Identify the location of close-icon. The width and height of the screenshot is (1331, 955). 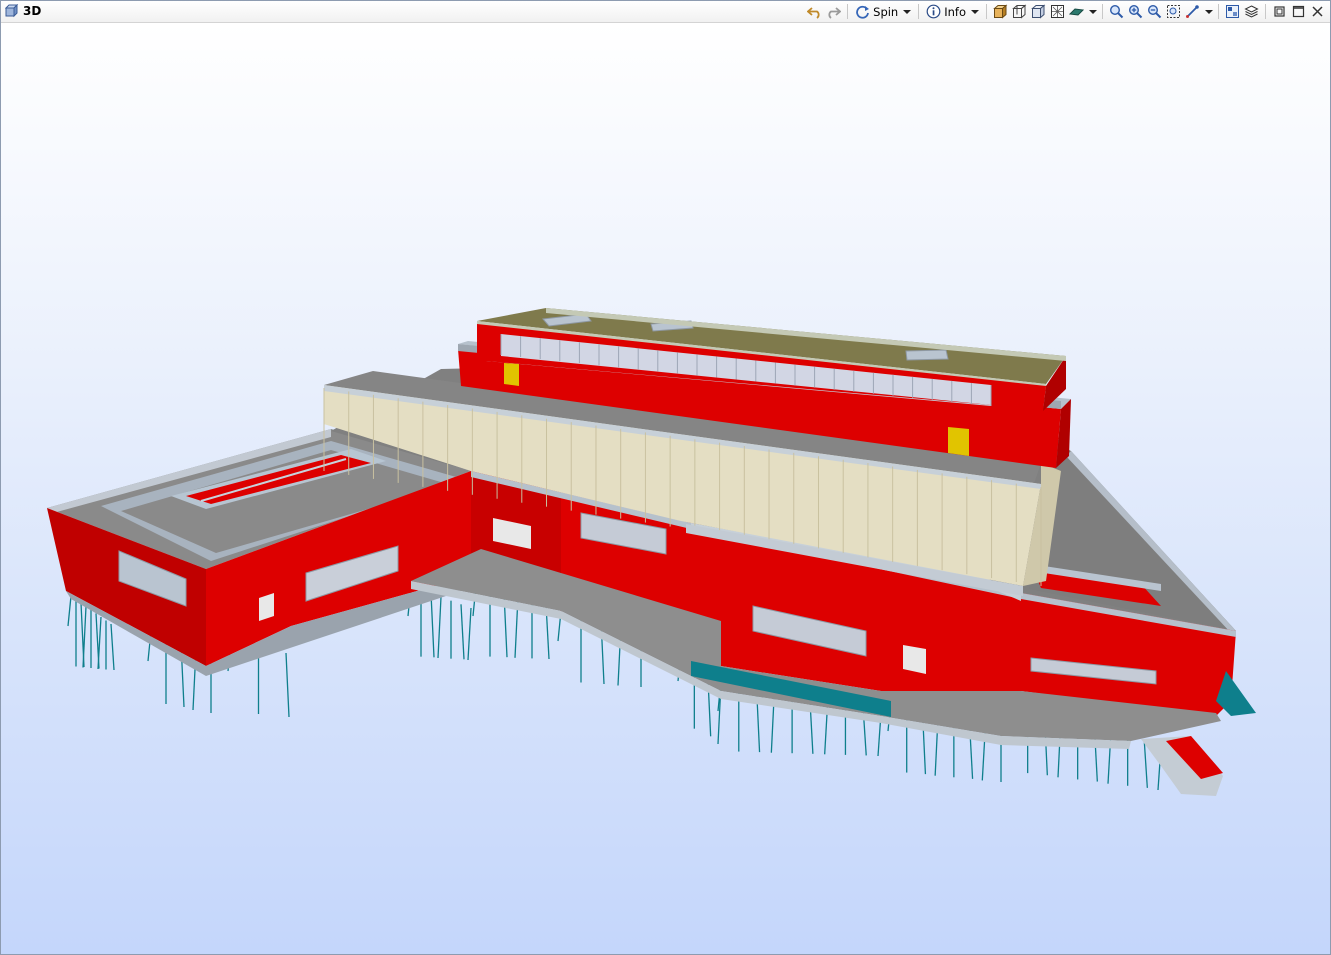
(1317, 11).